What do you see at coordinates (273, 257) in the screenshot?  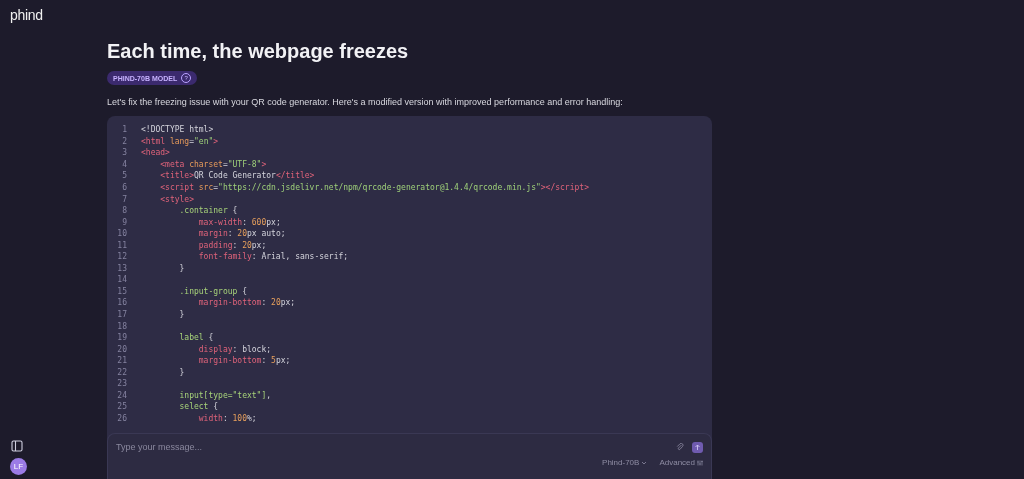 I see `code-line: font-family: Arial, sans-serif;` at bounding box center [273, 257].